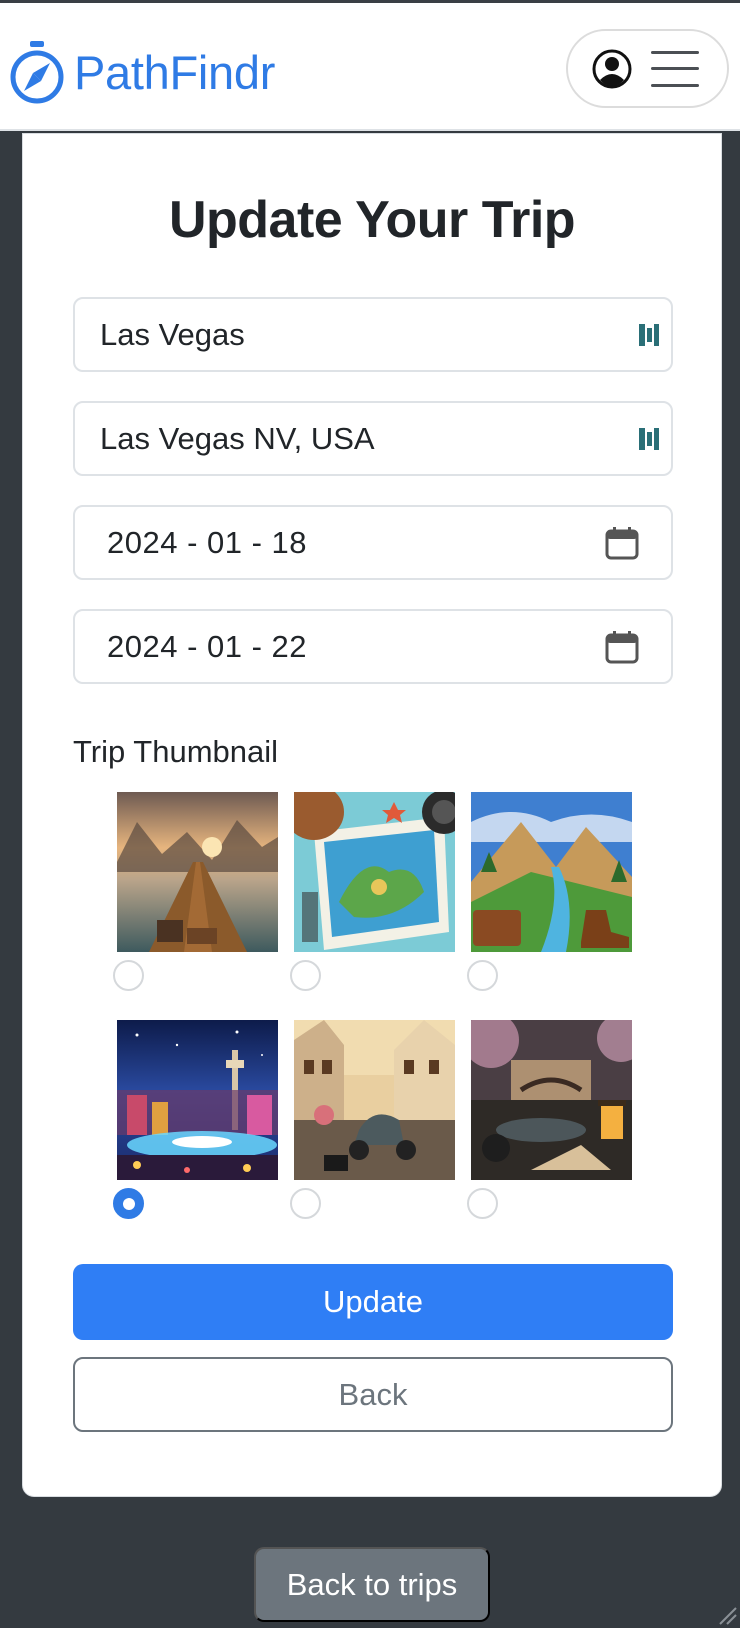 This screenshot has height=1628, width=740. I want to click on destination-field: Las Vegas NV, USA, so click(373, 438).